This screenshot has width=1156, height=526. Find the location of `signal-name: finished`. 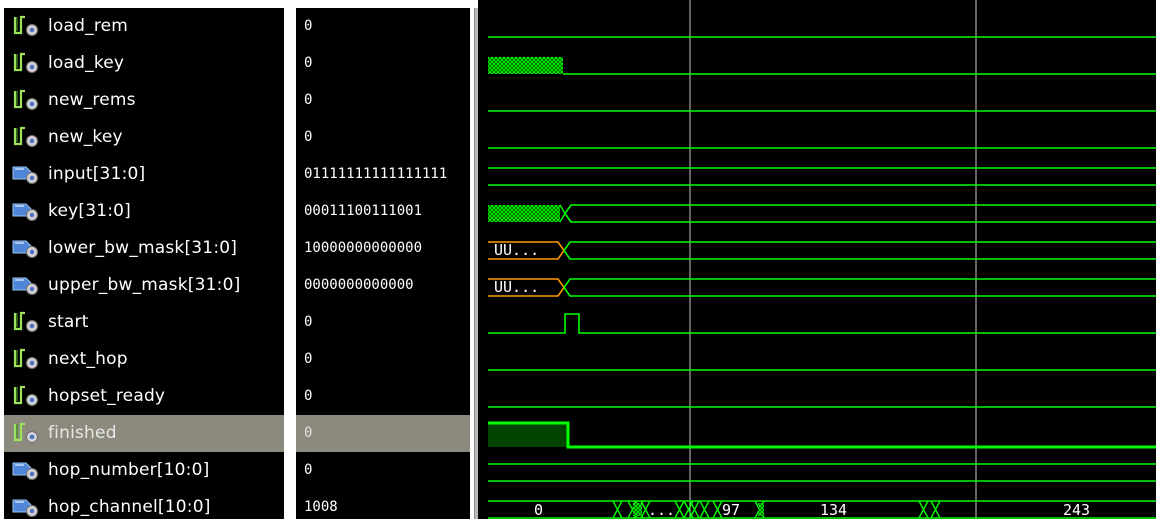

signal-name: finished is located at coordinates (82, 433).